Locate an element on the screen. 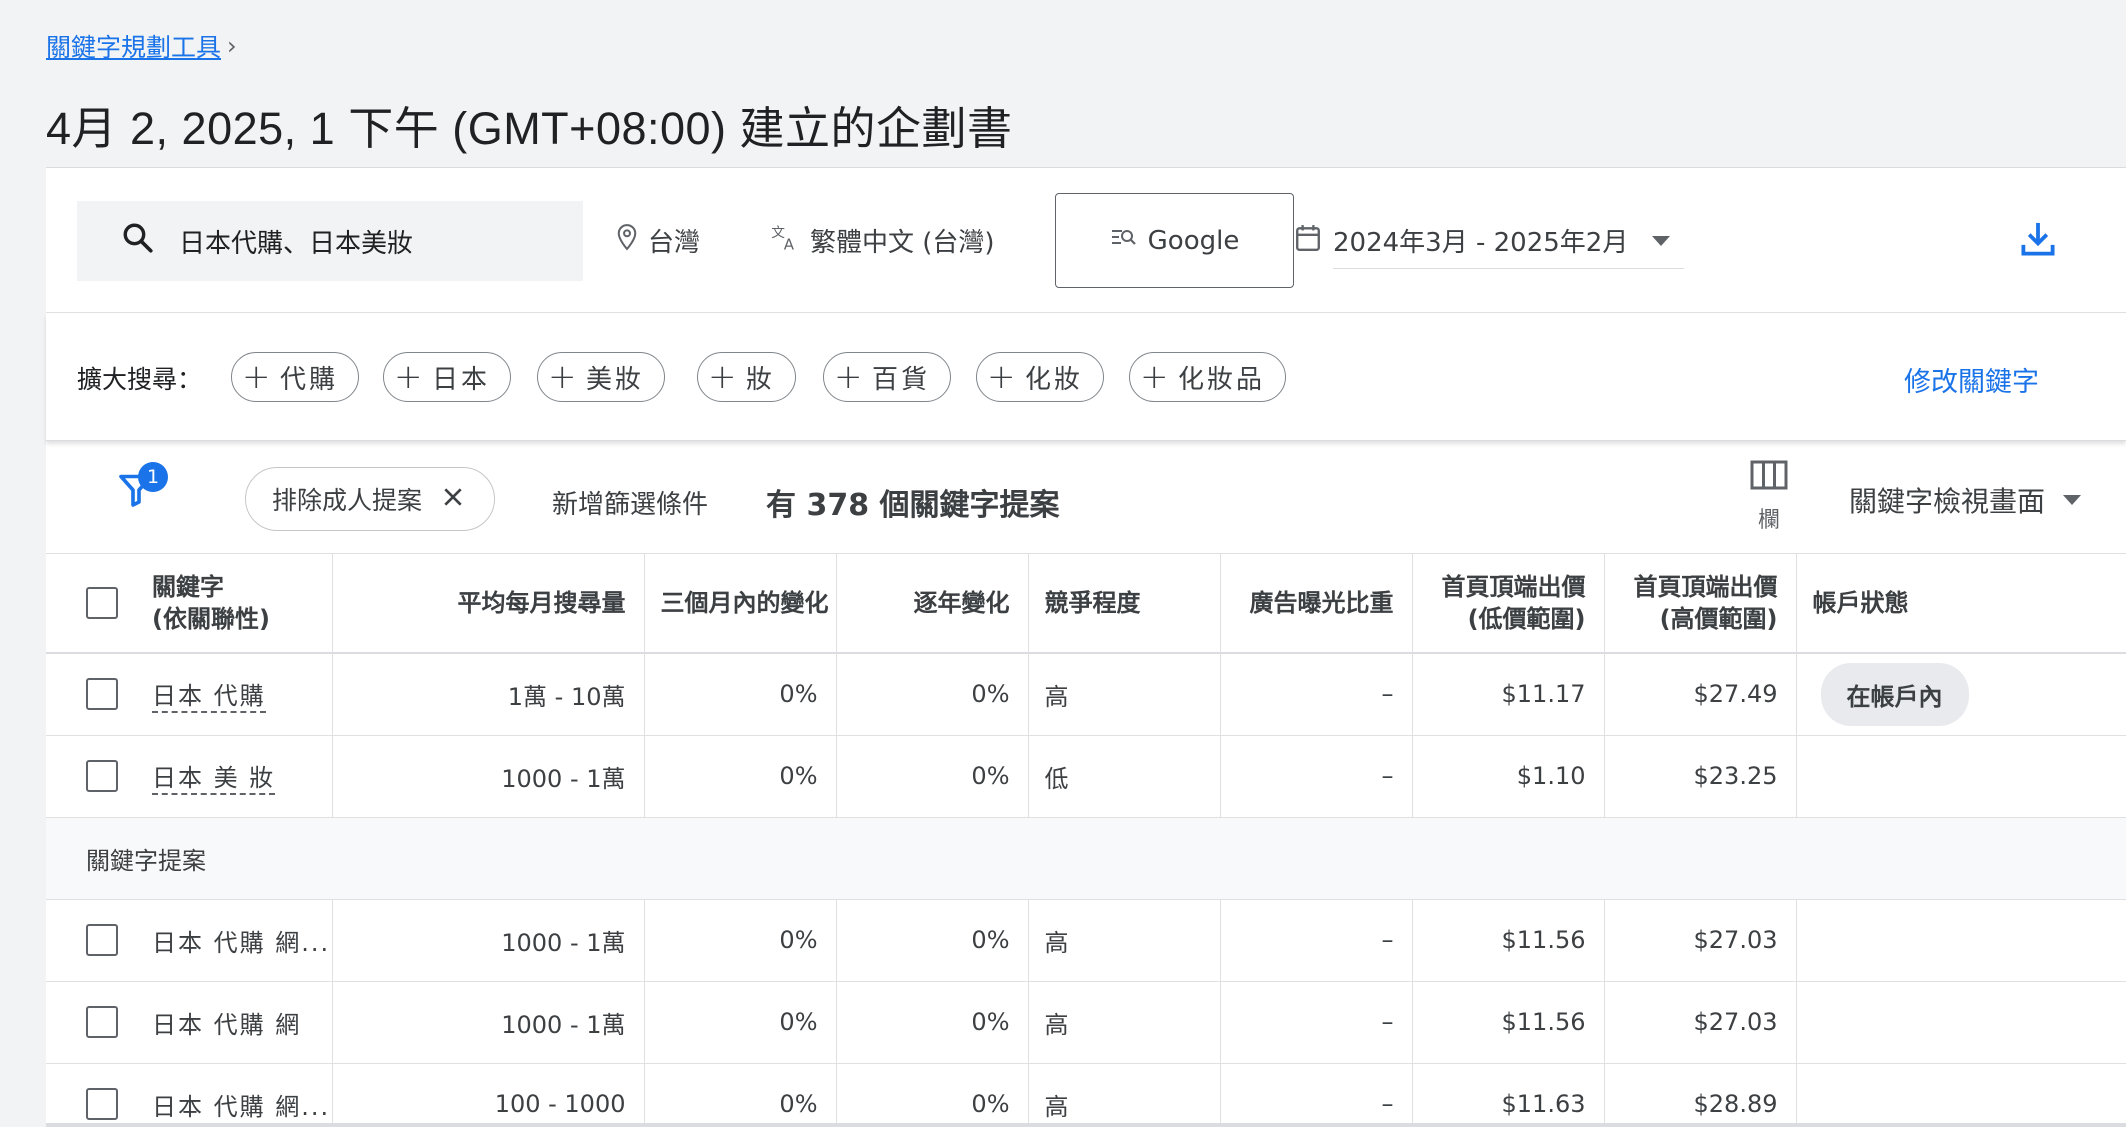  keyword-column-header: 關鍵字 (依關聯性) is located at coordinates (189, 604).